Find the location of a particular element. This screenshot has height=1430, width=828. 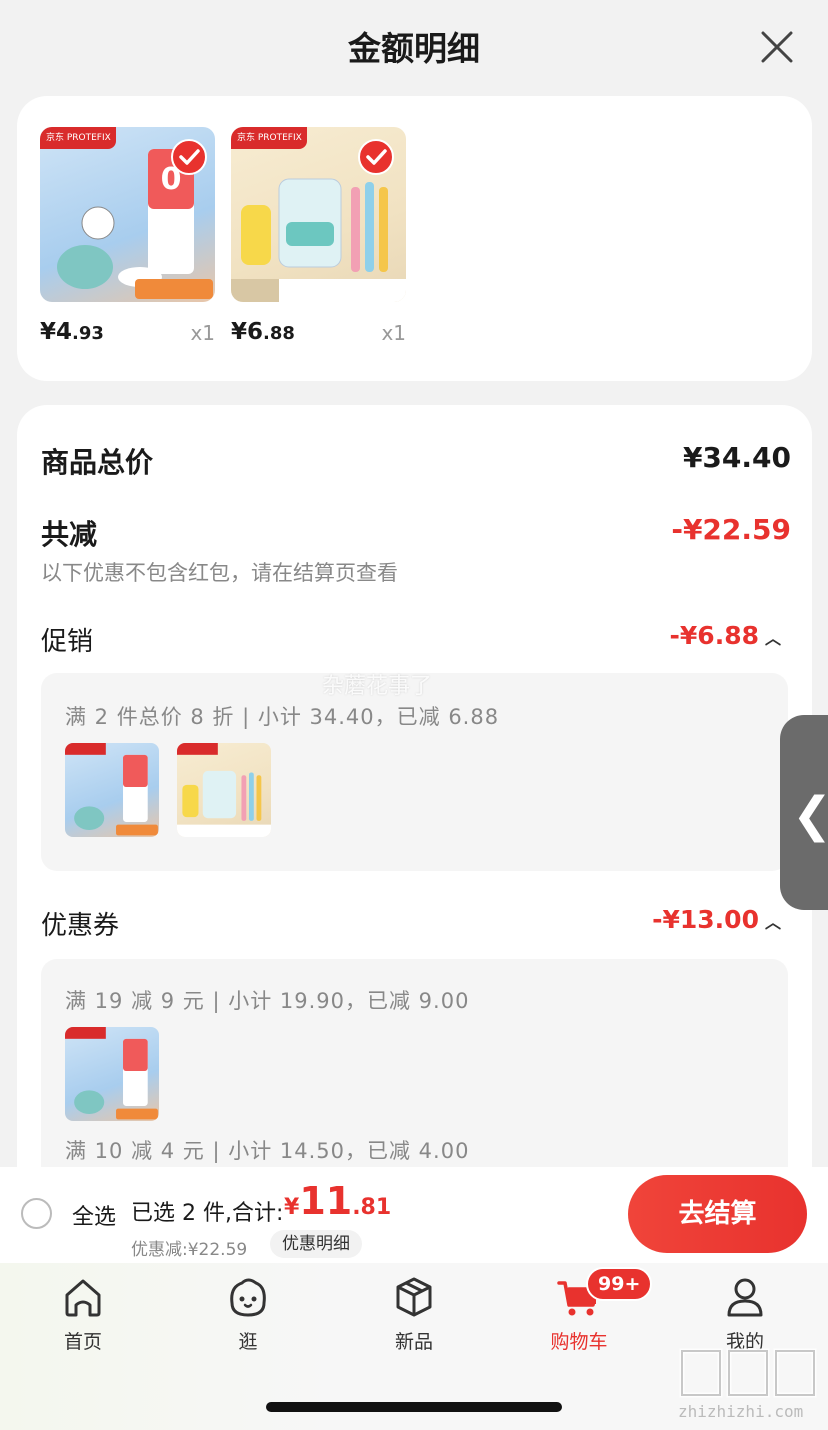

total-price-row: 商品总价 ¥34.40 is located at coordinates (416, 461).